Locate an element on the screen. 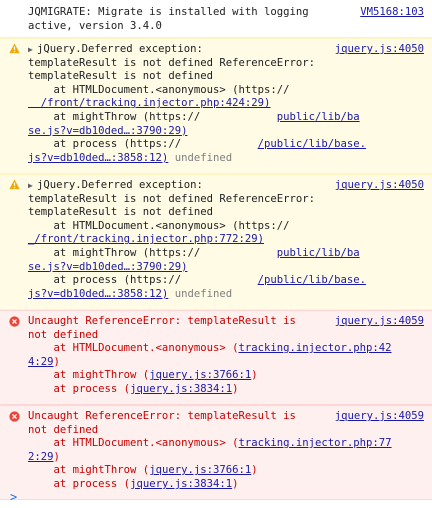 The image size is (432, 508). stack-link: tracking.injector.php:42 is located at coordinates (314, 348).